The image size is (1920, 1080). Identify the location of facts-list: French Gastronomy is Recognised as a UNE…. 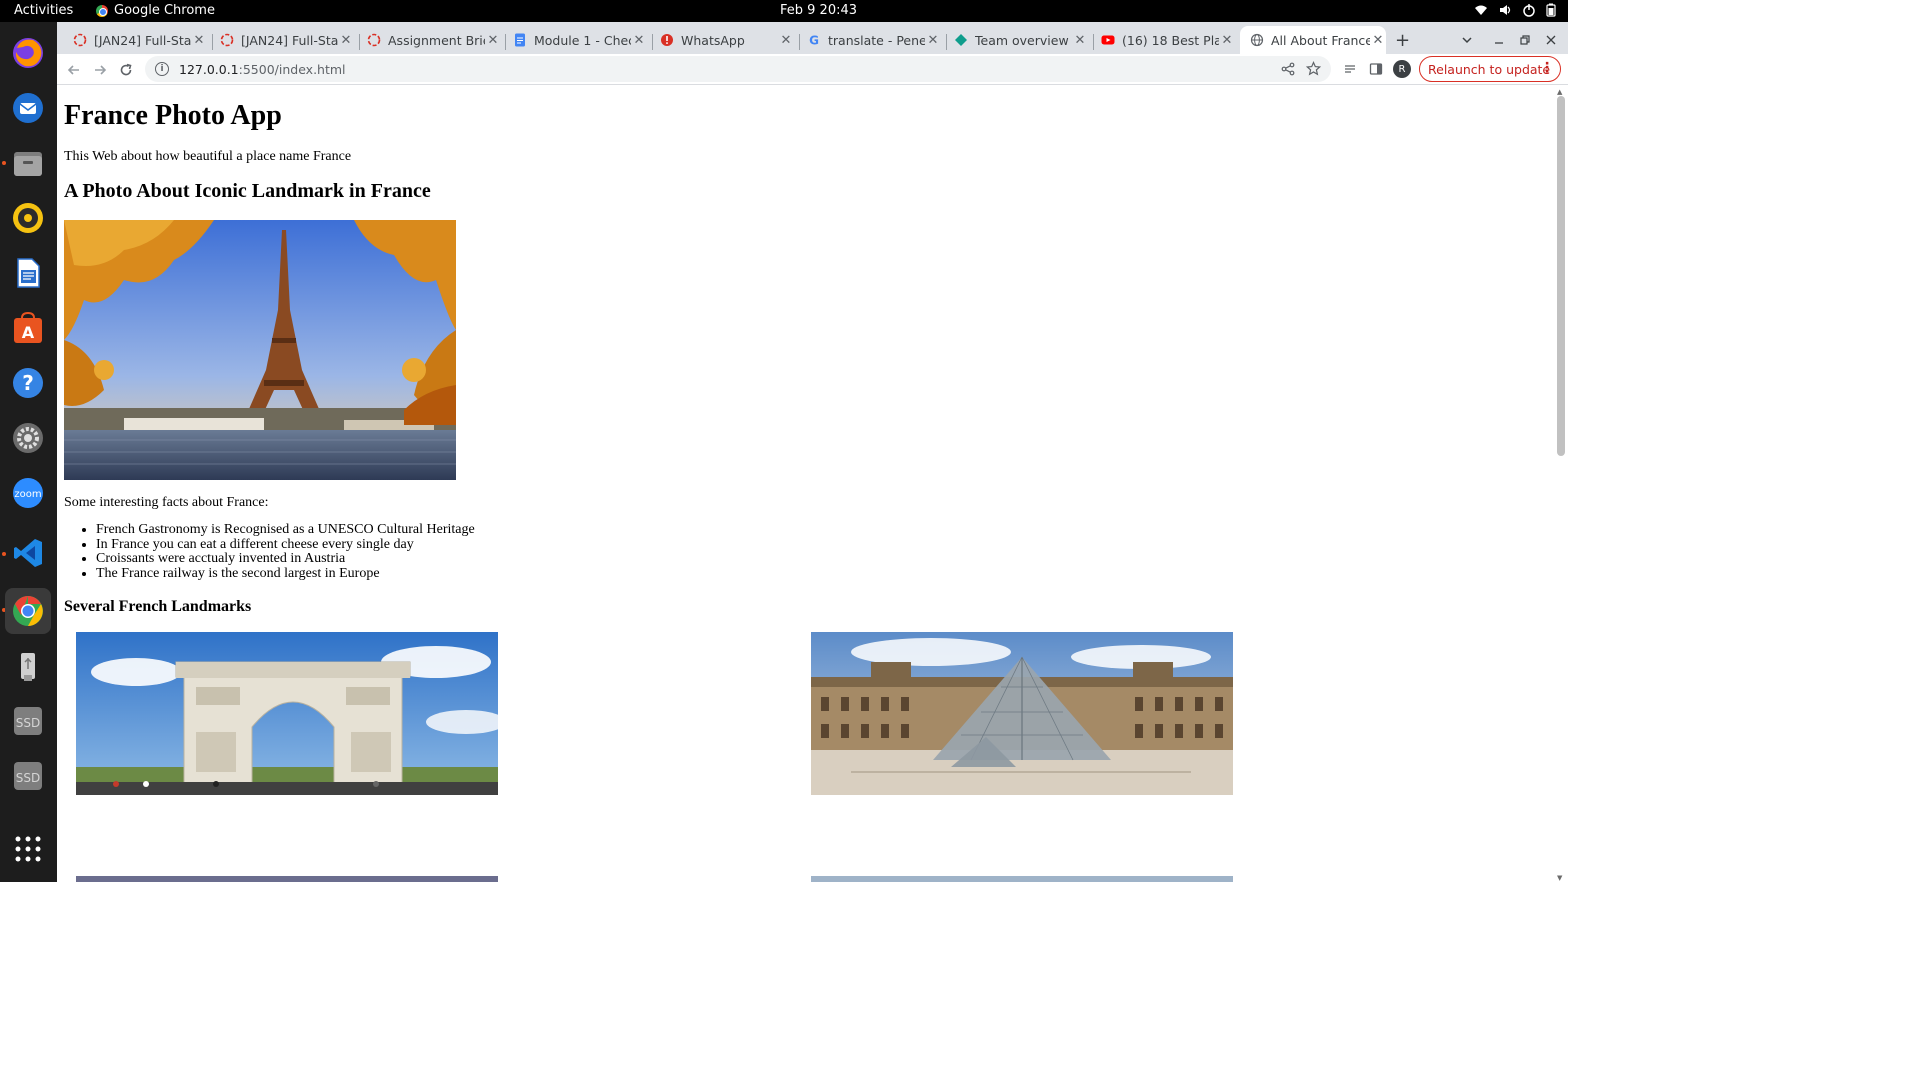
(285, 552).